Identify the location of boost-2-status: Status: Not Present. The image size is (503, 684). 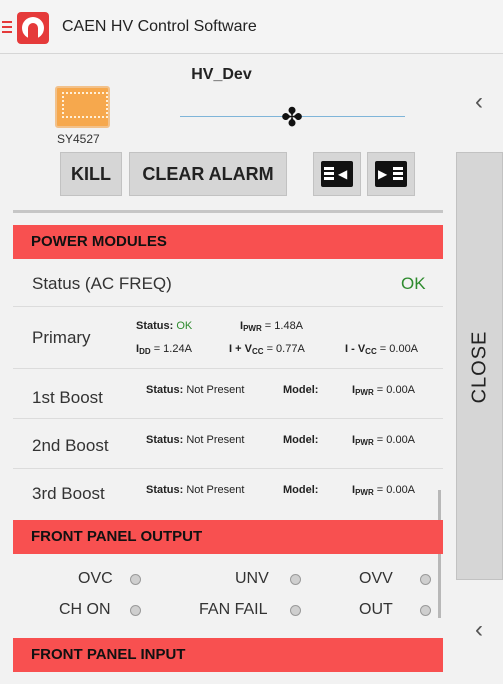
(195, 440).